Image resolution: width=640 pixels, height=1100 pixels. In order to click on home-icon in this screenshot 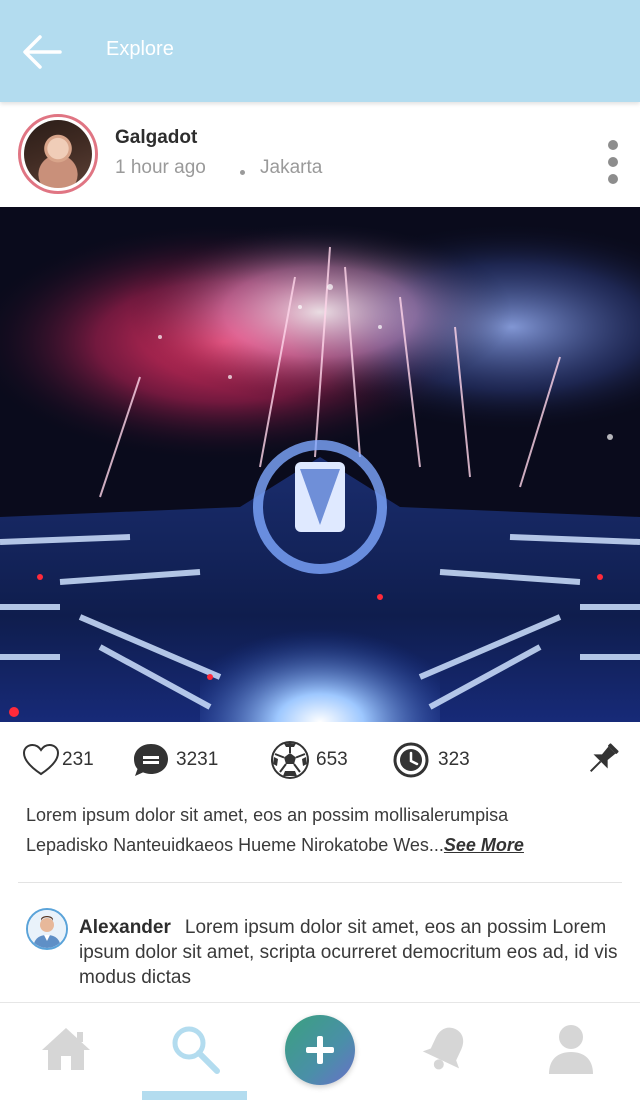, I will do `click(66, 1049)`.